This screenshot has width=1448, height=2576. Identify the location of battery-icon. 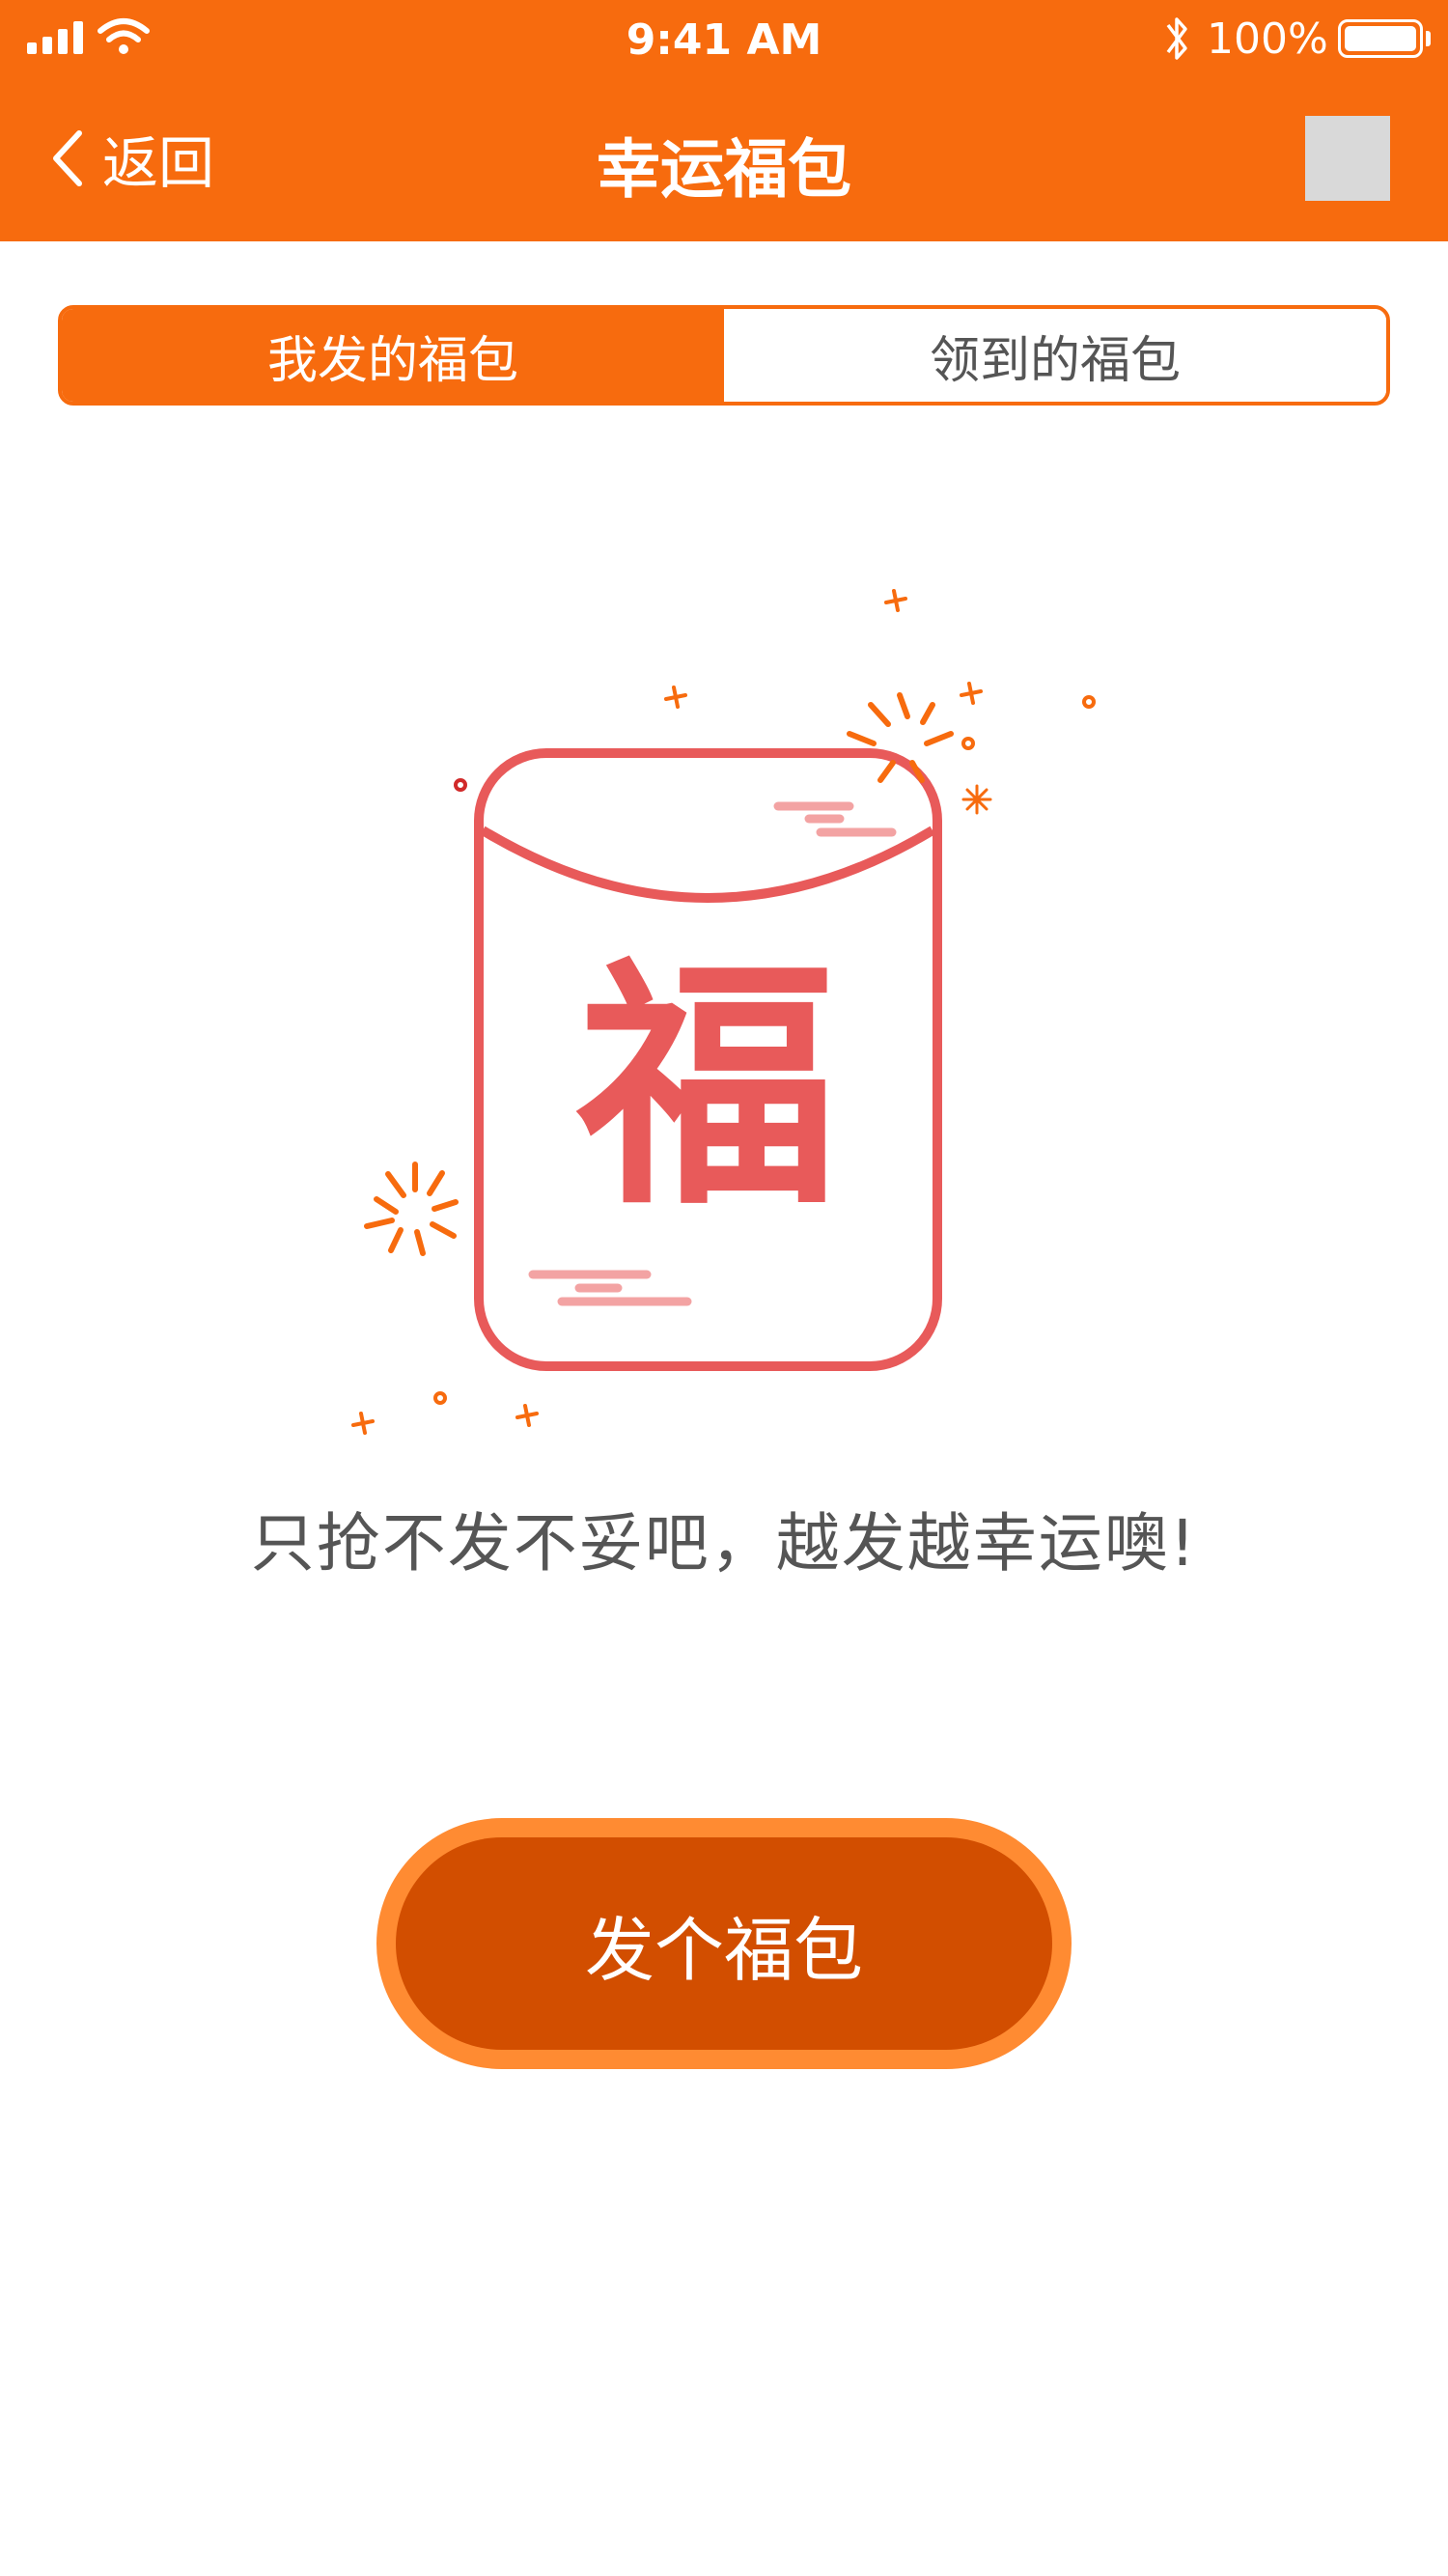
(1380, 39).